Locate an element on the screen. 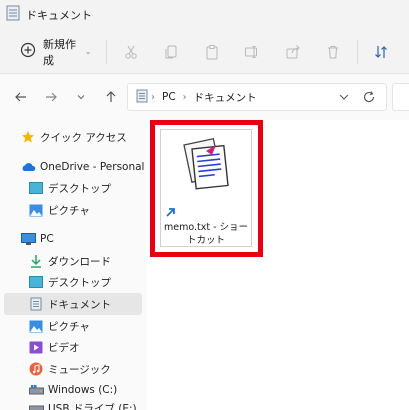 The image size is (409, 410). address-row: › PC › ドキュメント is located at coordinates (204, 97).